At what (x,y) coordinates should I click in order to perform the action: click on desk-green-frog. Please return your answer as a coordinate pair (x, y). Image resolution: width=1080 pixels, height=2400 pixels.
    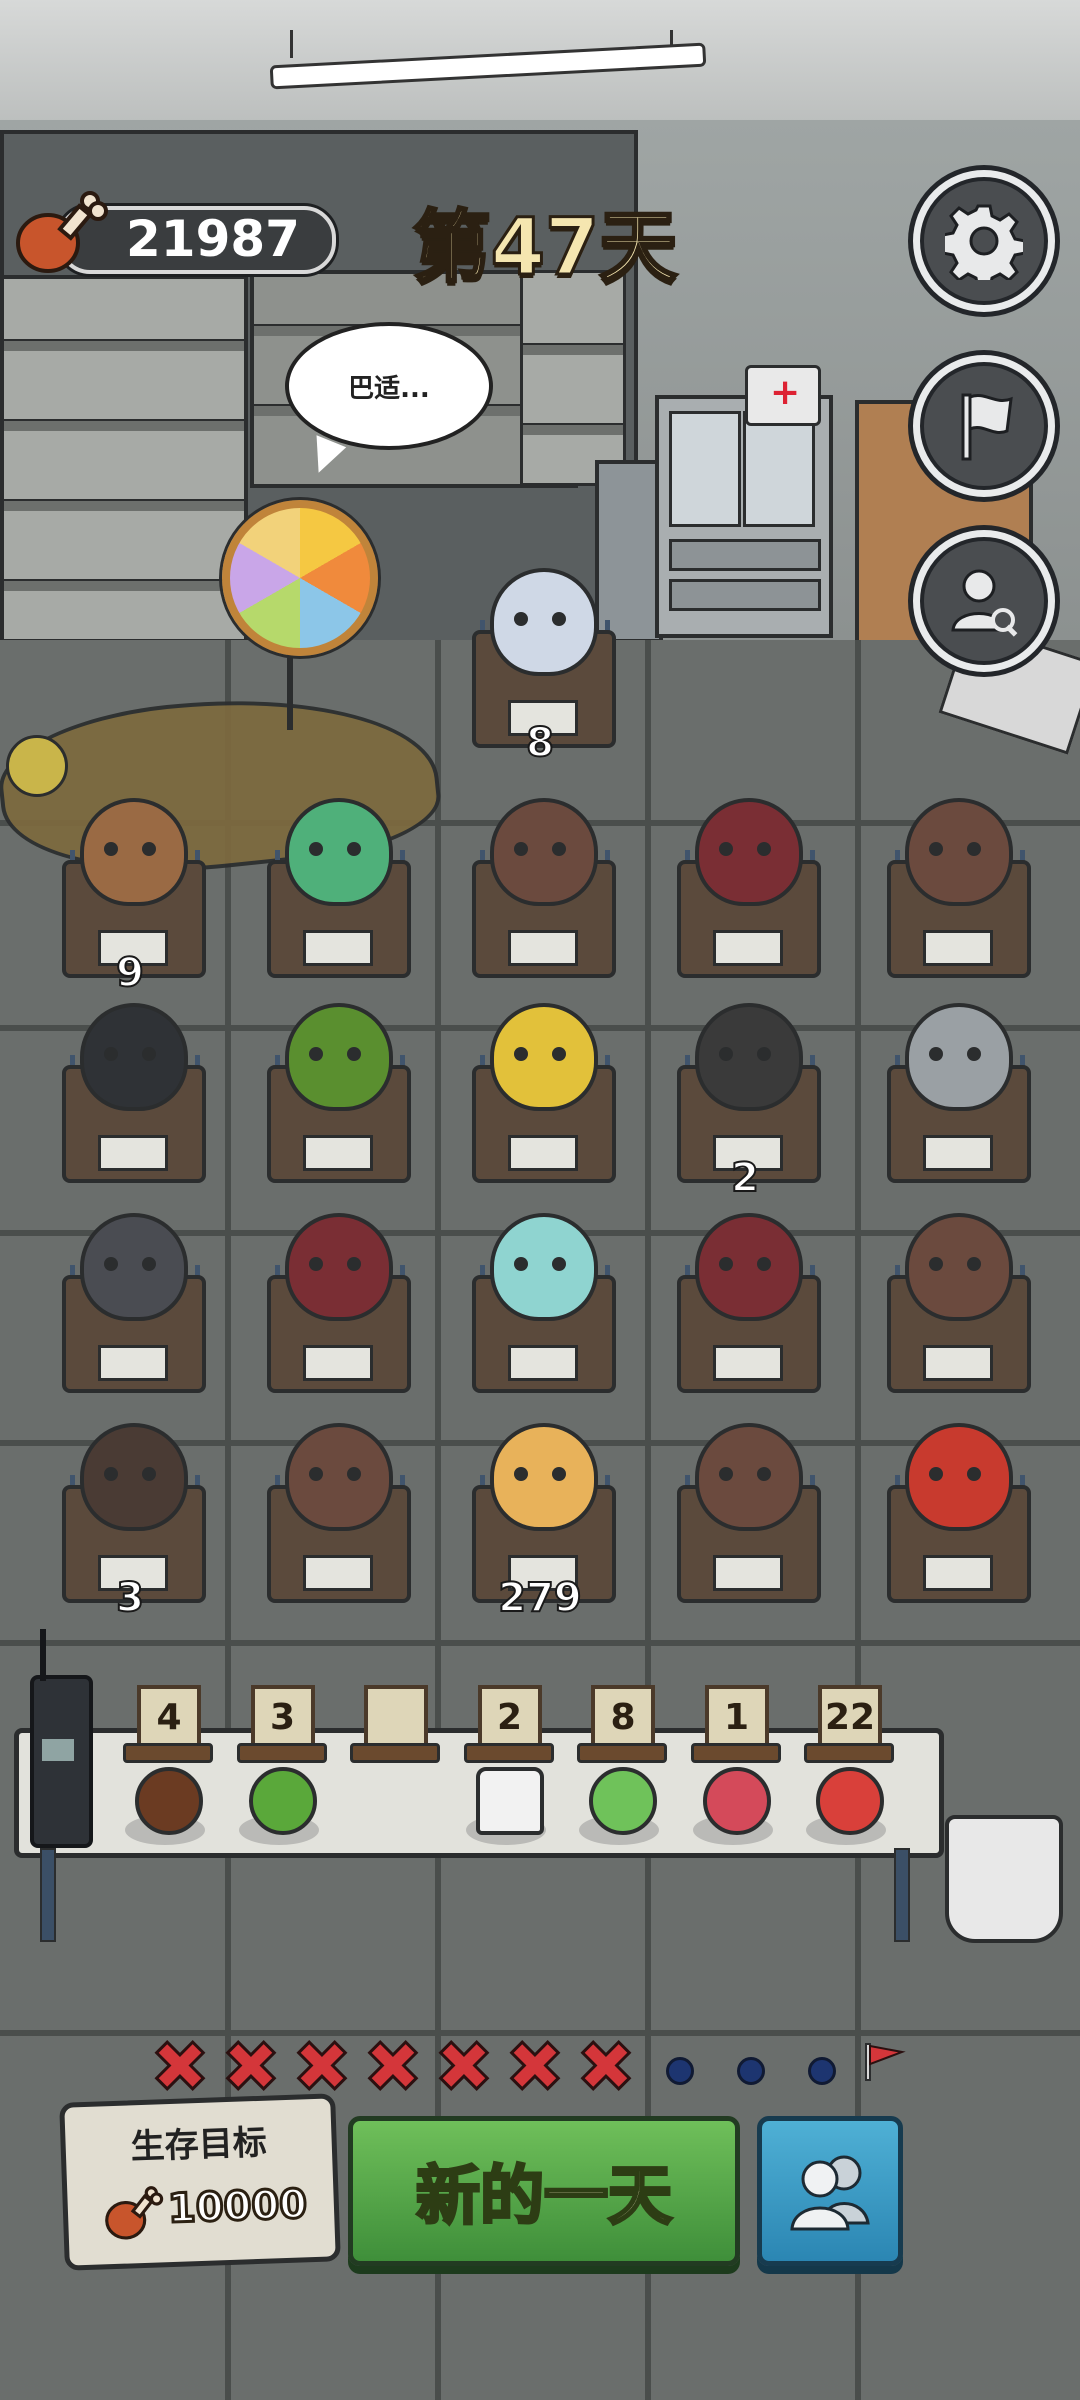
    Looking at the image, I should click on (335, 889).